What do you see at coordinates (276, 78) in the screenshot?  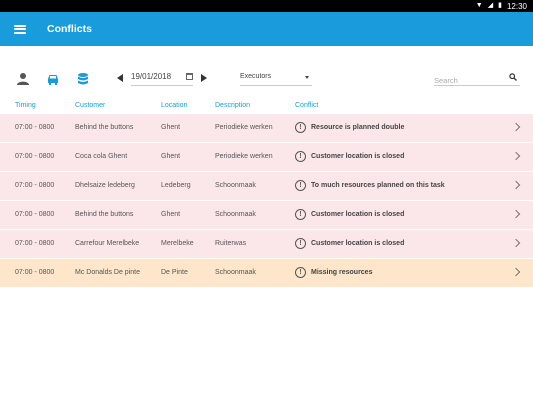 I see `executors-select: Executors` at bounding box center [276, 78].